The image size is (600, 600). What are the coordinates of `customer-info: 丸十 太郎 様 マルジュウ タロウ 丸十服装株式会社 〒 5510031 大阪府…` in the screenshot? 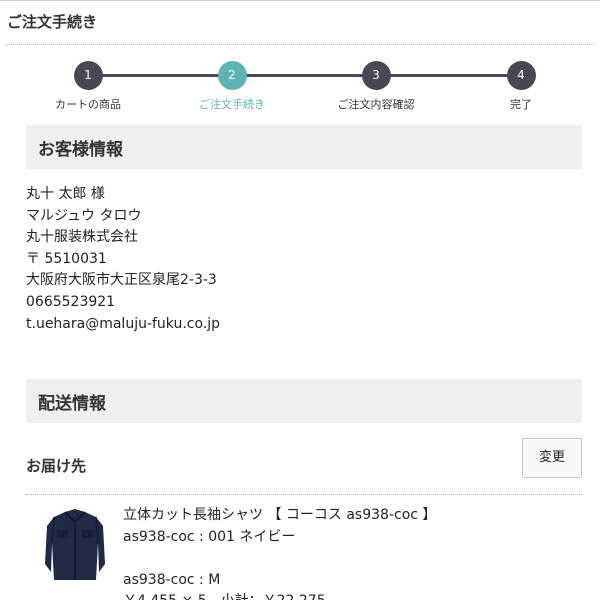 It's located at (123, 259).